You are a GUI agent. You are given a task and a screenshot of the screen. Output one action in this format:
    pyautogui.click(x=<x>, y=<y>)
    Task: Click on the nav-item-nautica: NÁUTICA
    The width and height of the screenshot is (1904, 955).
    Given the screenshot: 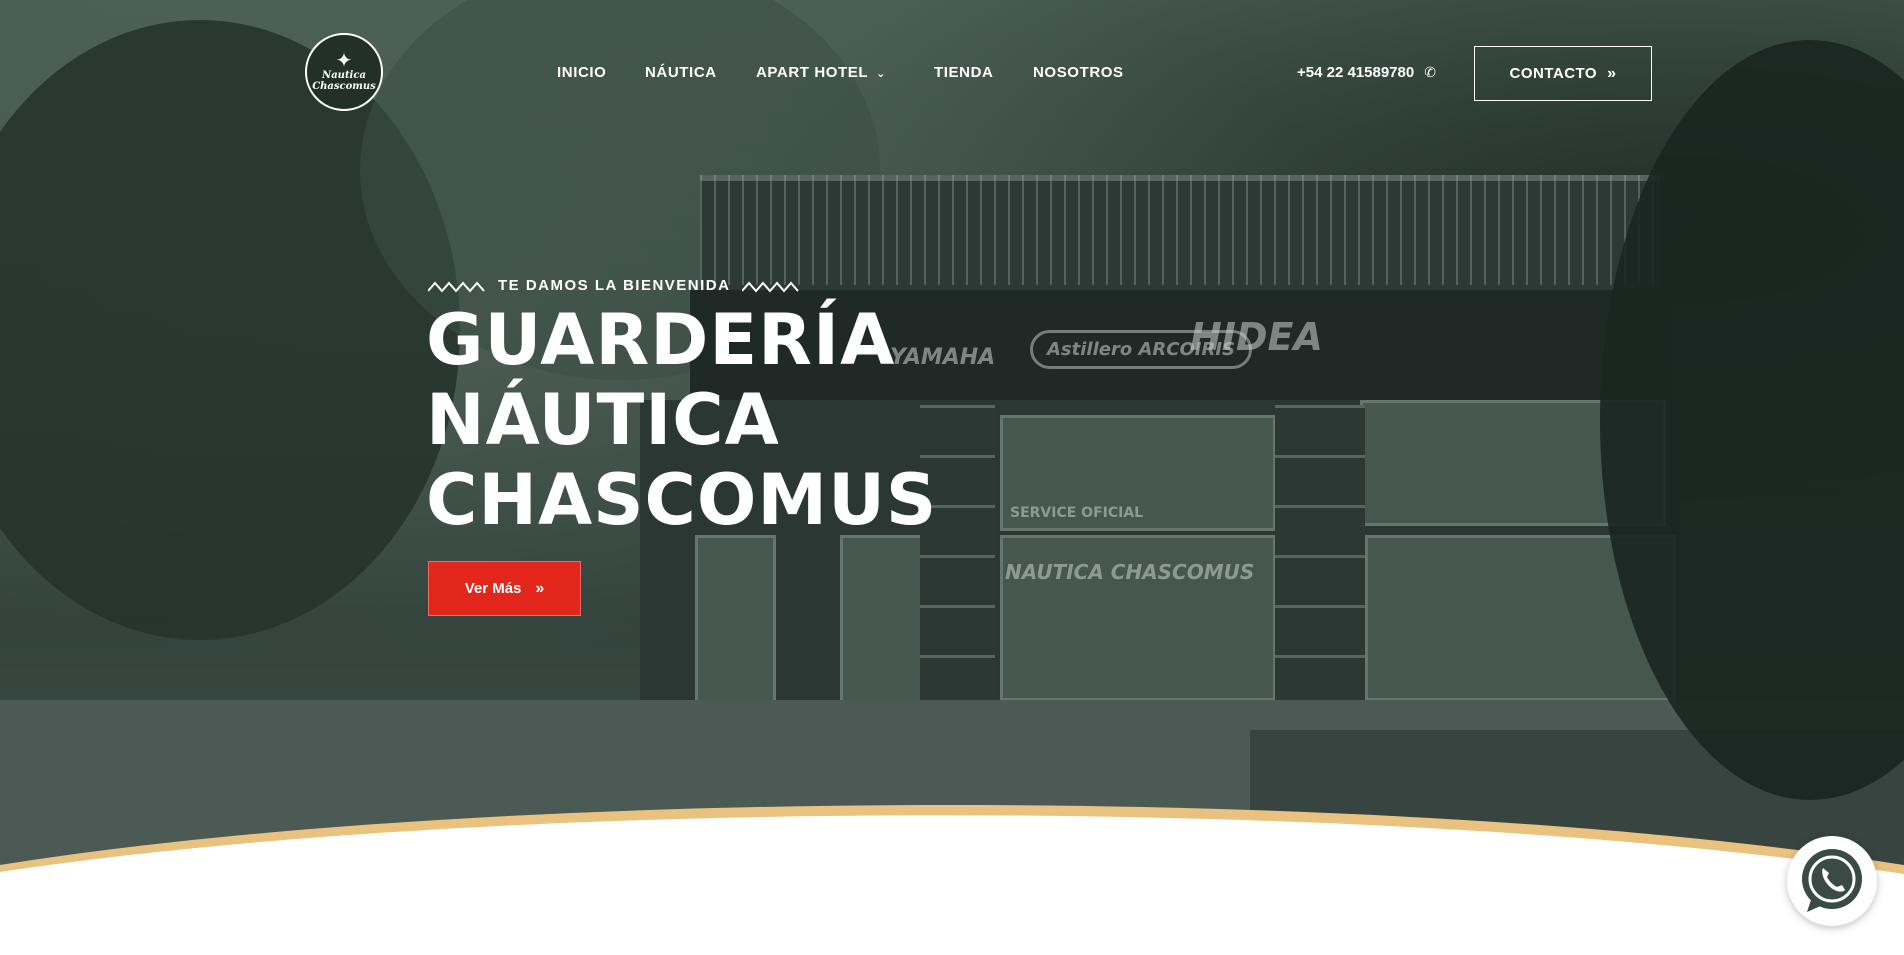 What is the action you would take?
    pyautogui.click(x=681, y=72)
    